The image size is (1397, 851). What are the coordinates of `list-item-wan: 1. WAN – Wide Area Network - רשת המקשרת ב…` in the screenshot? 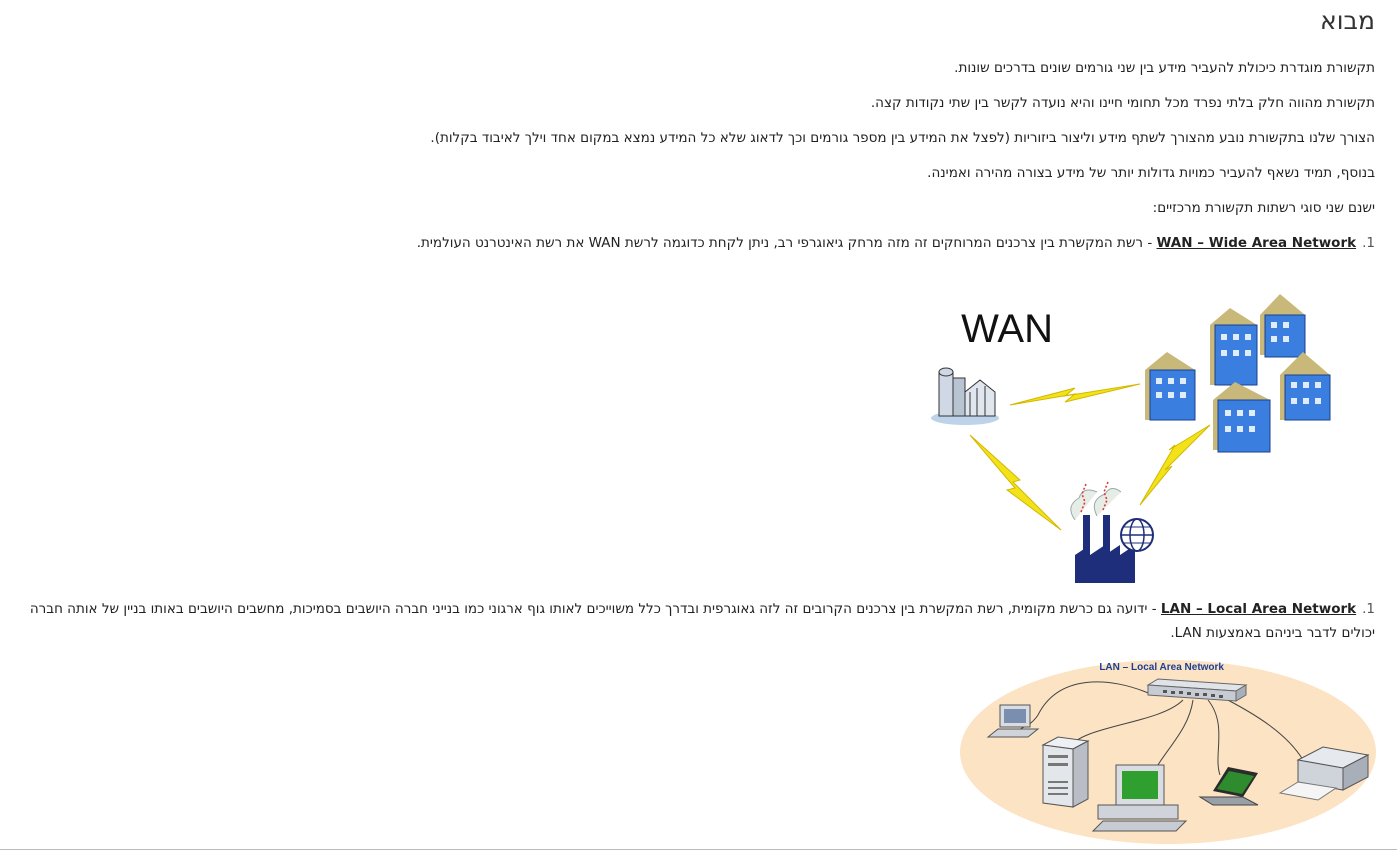 It's located at (896, 243).